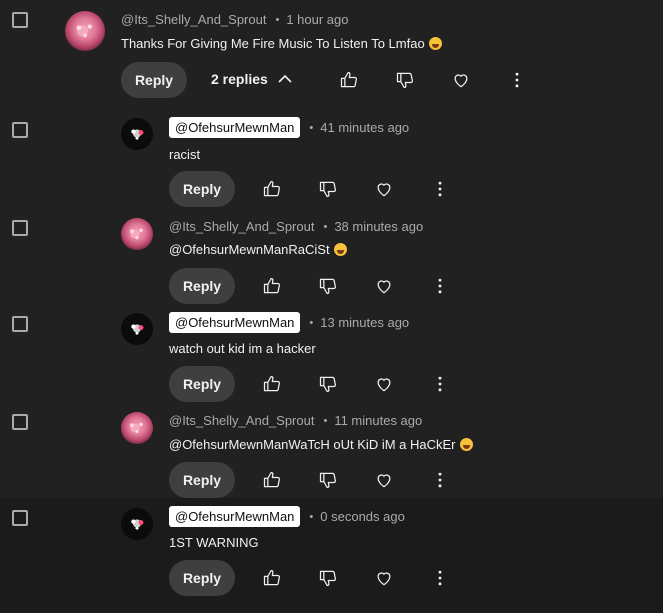  What do you see at coordinates (242, 348) in the screenshot?
I see `comment-text: watch out kid im a hacker` at bounding box center [242, 348].